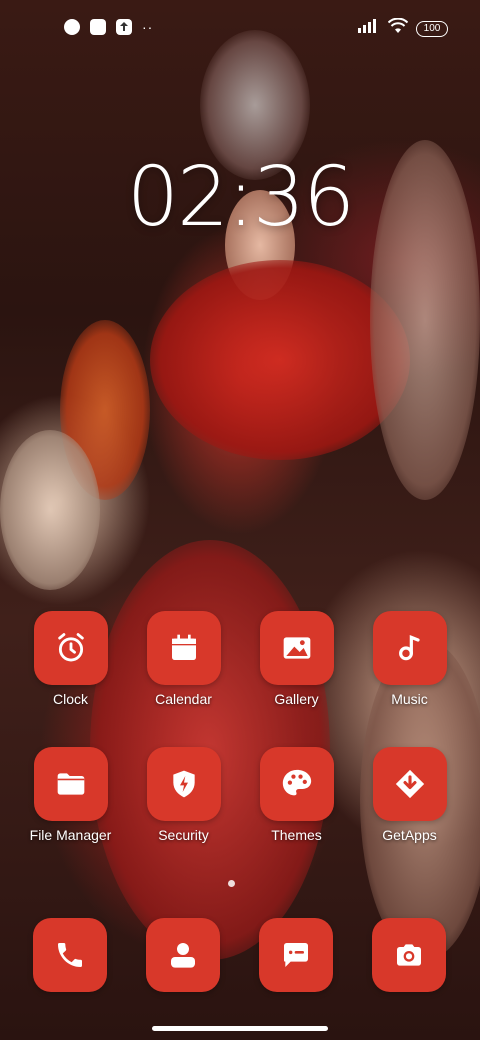 This screenshot has height=1040, width=480. Describe the element at coordinates (72, 27) in the screenshot. I see `notification-icon` at that location.